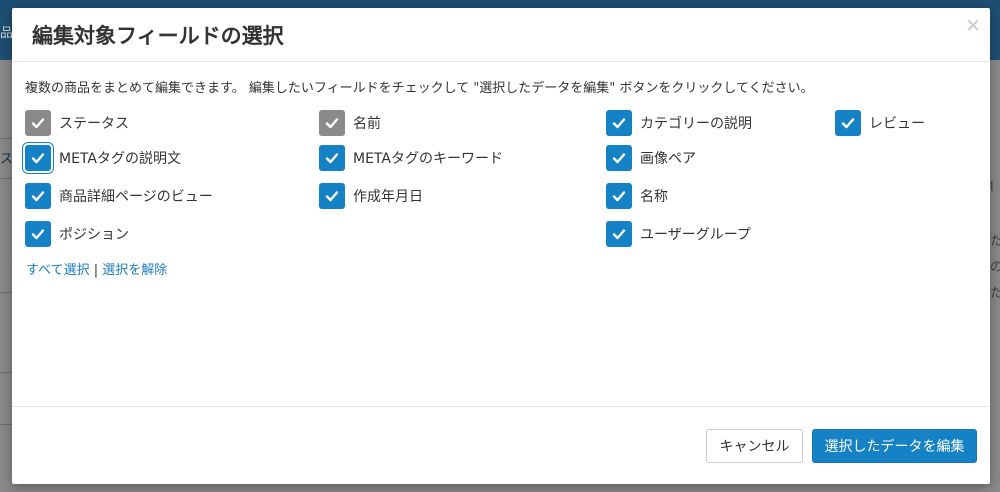 This screenshot has height=492, width=1000. Describe the element at coordinates (120, 159) in the screenshot. I see `field-label: METAタグの説明文` at that location.